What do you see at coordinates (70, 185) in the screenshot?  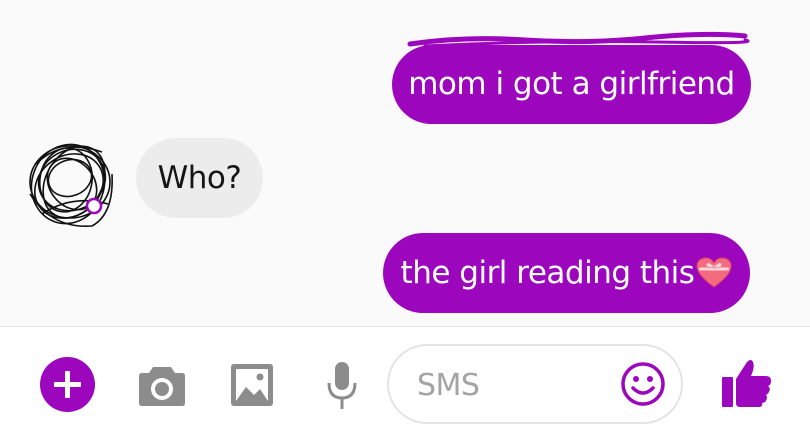 I see `contact-avatar` at bounding box center [70, 185].